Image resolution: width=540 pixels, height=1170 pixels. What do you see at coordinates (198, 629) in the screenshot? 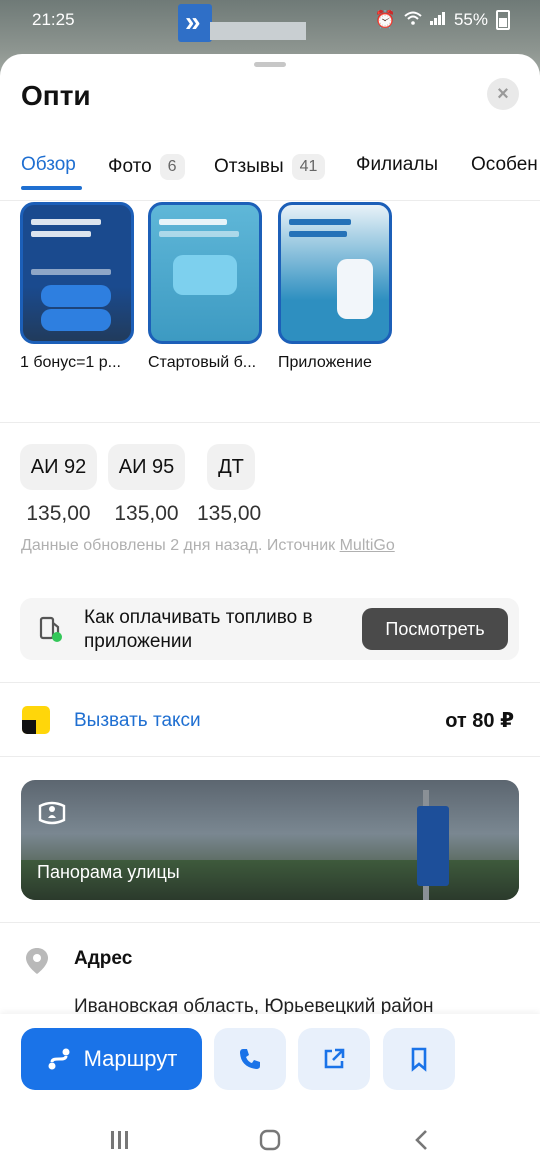
I see `payment-text: Как оплачивать топливо в приложении` at bounding box center [198, 629].